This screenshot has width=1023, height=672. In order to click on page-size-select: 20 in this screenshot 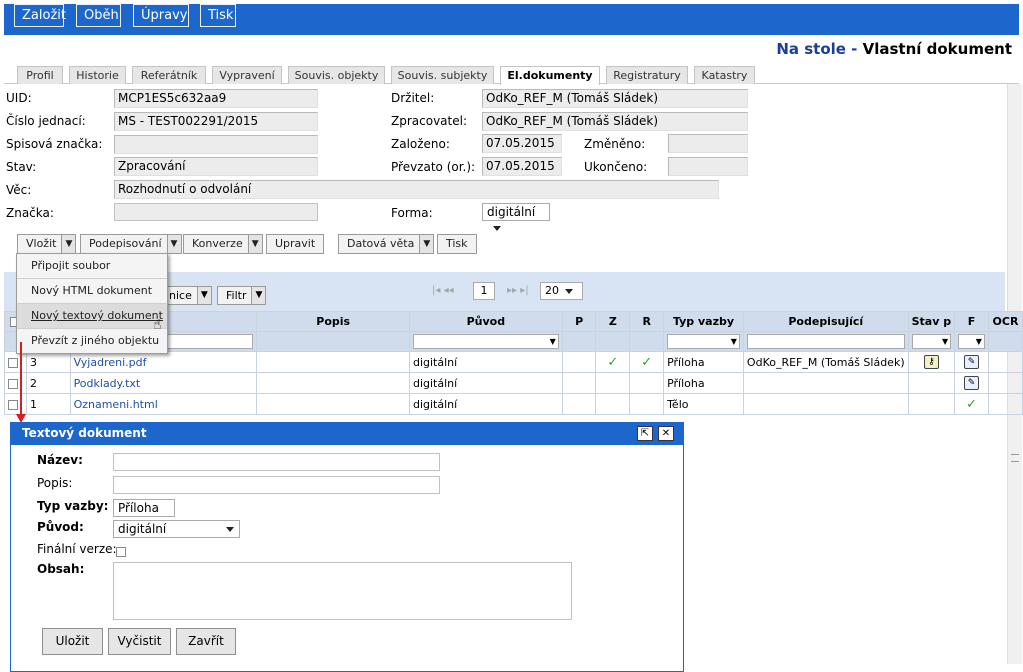, I will do `click(561, 291)`.